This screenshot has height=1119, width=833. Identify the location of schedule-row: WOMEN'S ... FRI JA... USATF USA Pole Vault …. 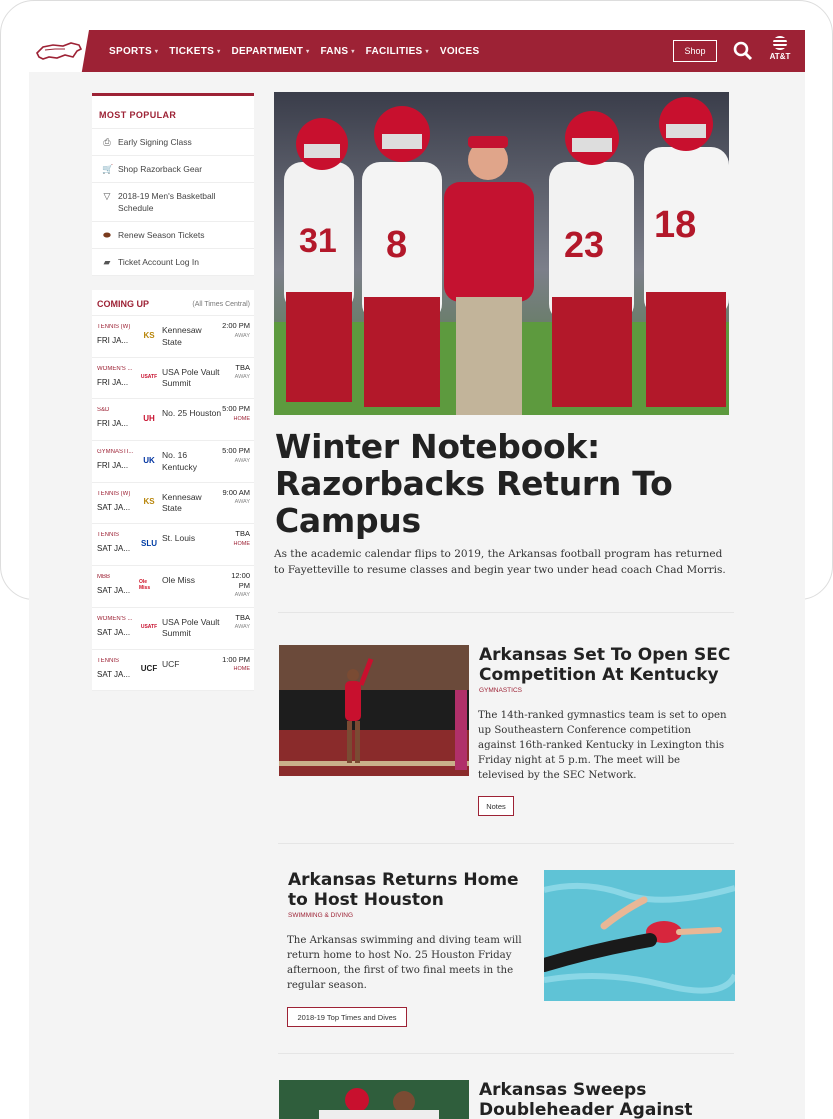
(173, 379).